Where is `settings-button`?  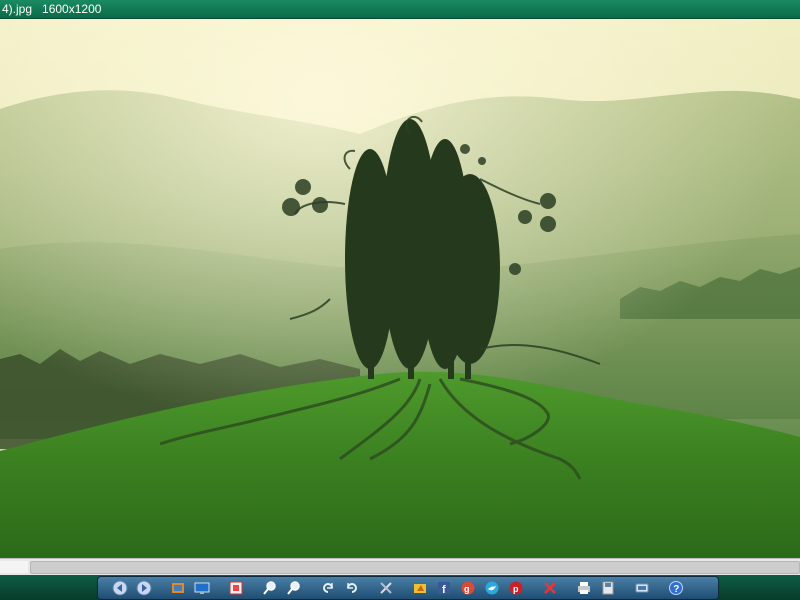 settings-button is located at coordinates (642, 588).